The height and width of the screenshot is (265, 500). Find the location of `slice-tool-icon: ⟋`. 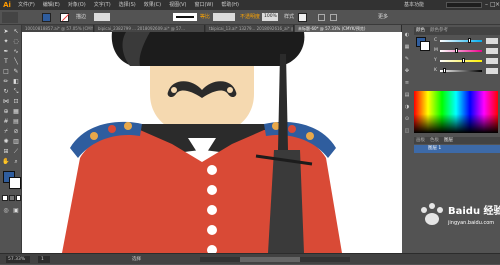

slice-tool-icon: ⟋ is located at coordinates (16, 152).